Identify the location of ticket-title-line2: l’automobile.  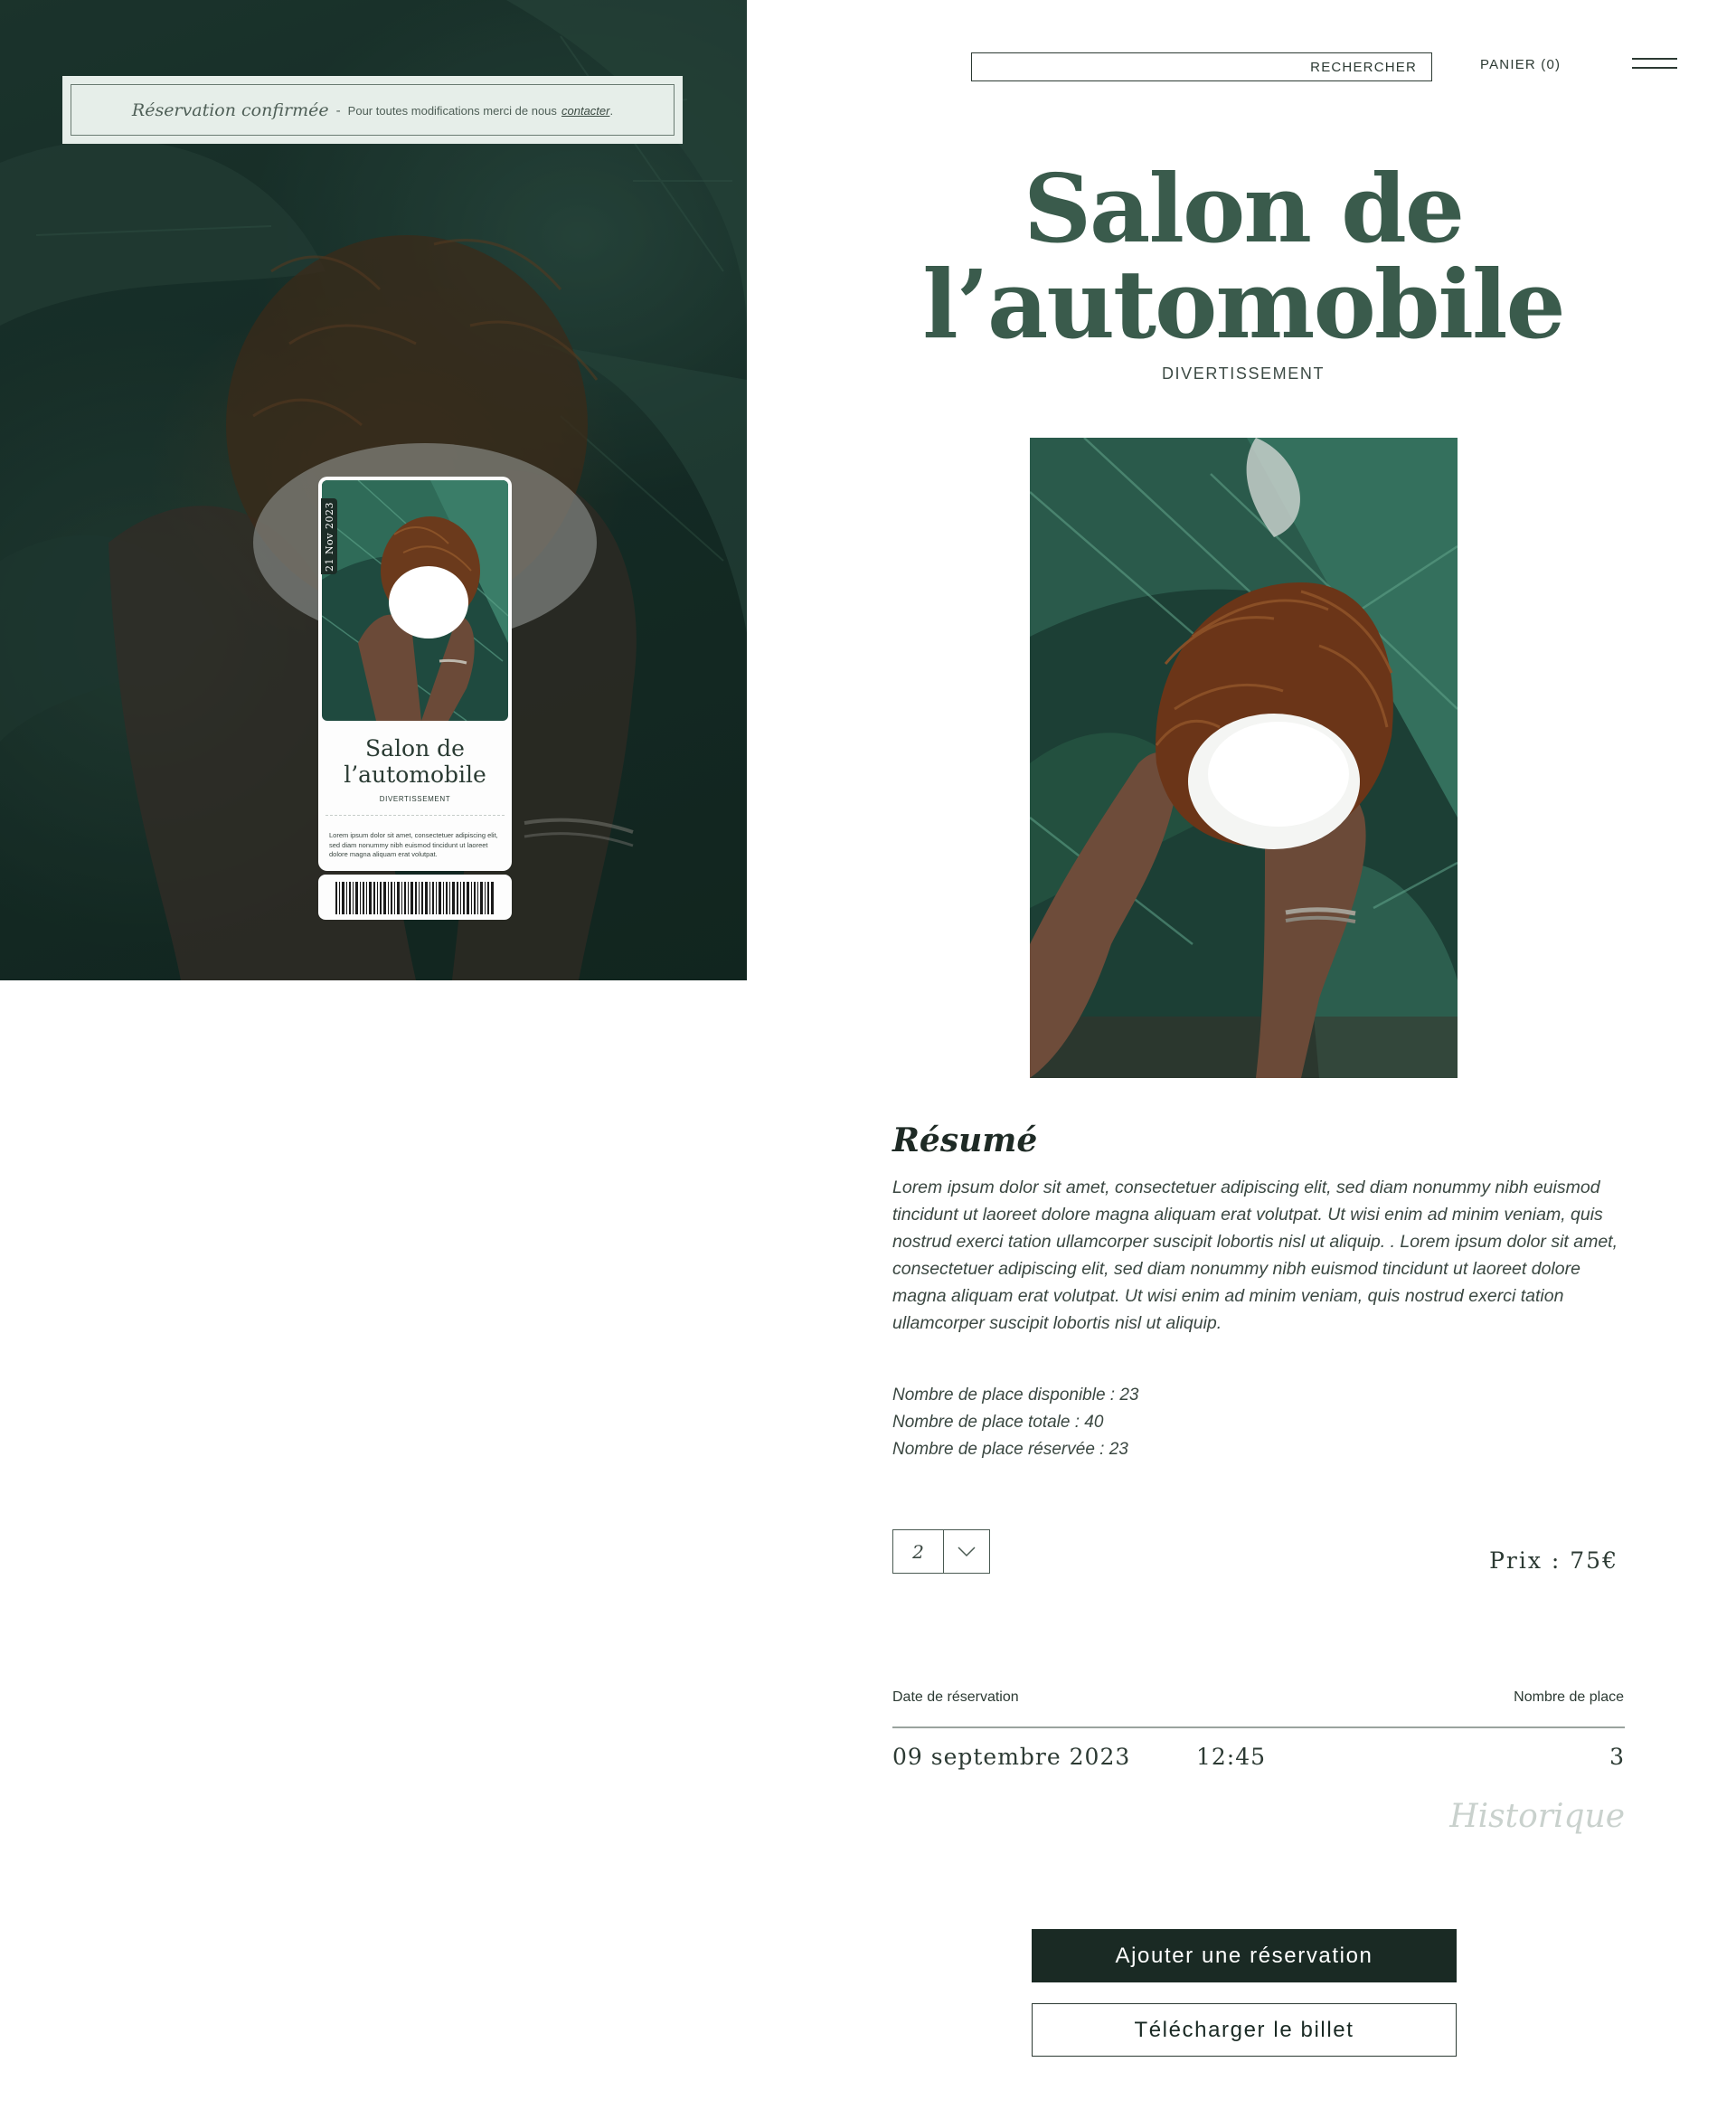
(415, 775).